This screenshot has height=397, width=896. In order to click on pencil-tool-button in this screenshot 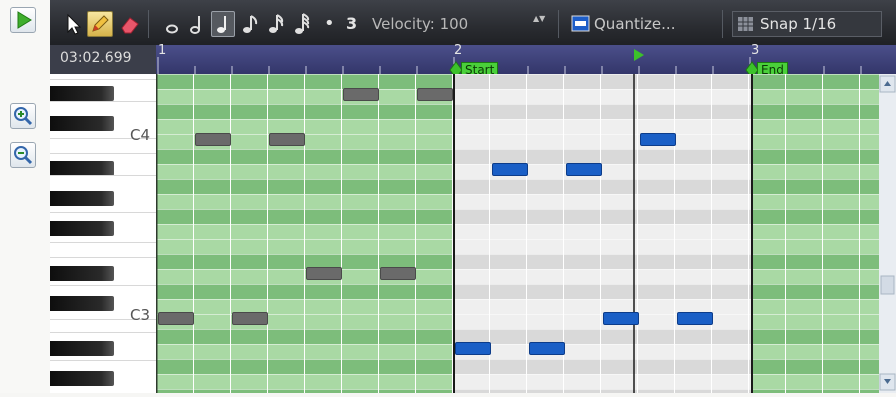, I will do `click(100, 24)`.